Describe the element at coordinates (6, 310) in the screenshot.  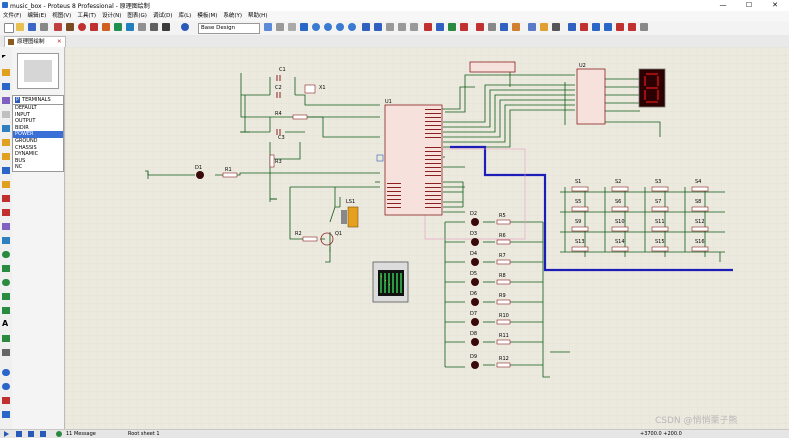
I see `path-icon` at that location.